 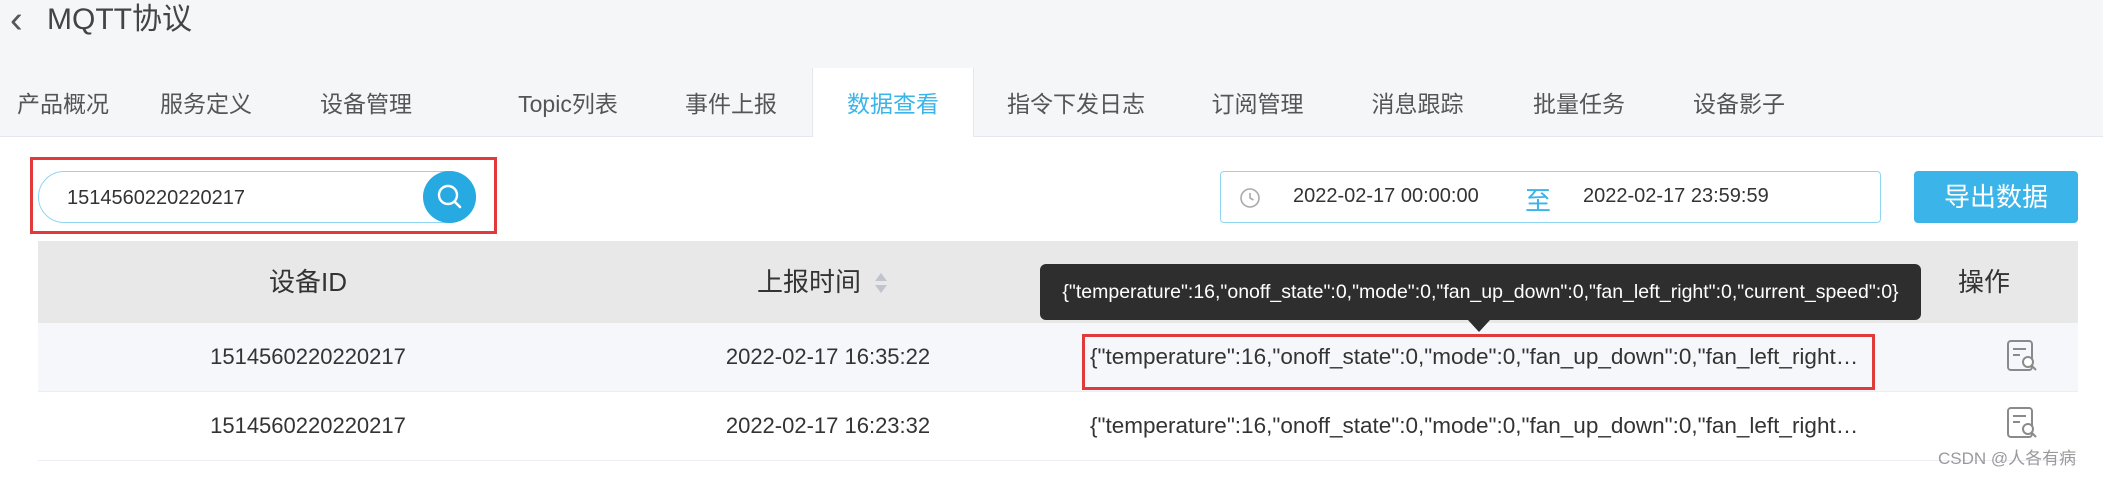 I want to click on tab-topic-list: Topic列表, so click(x=568, y=102).